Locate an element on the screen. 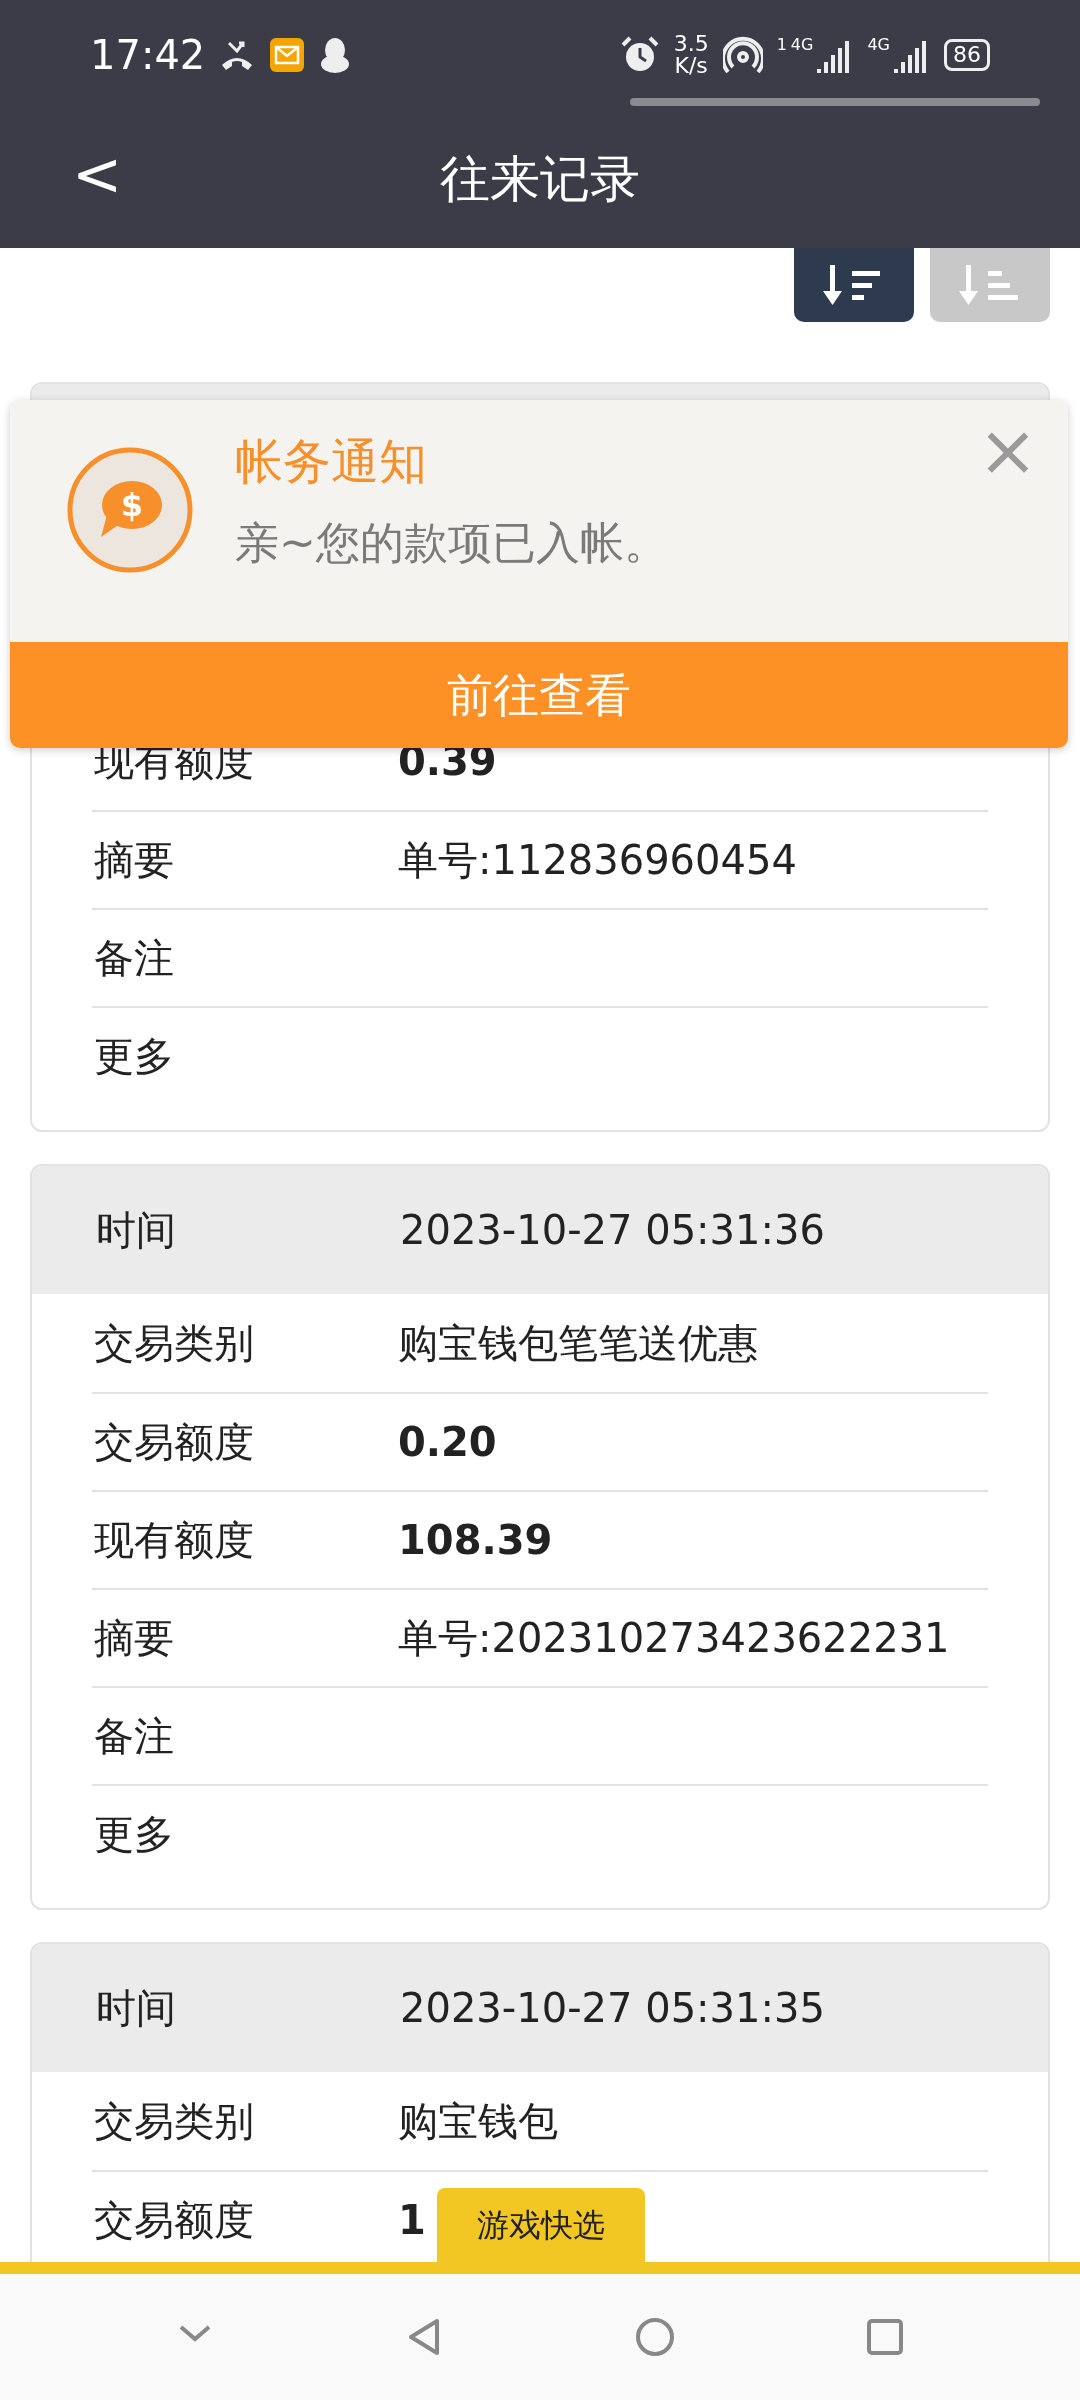  penguin-icon is located at coordinates (335, 55).